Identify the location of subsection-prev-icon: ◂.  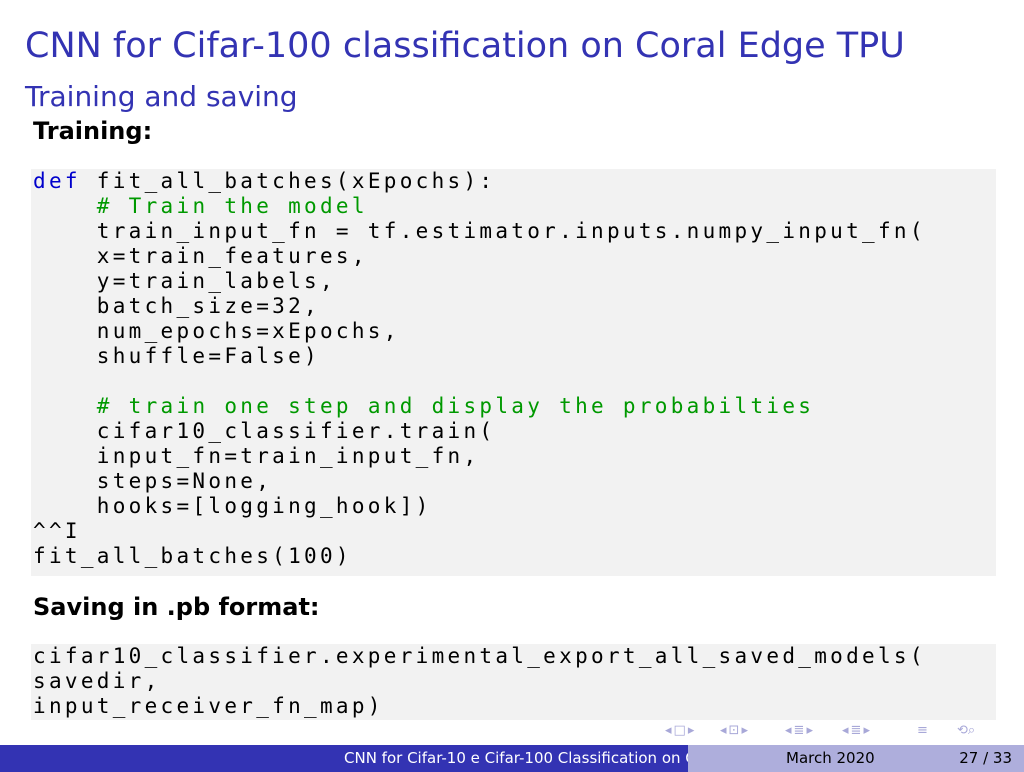
(723, 731).